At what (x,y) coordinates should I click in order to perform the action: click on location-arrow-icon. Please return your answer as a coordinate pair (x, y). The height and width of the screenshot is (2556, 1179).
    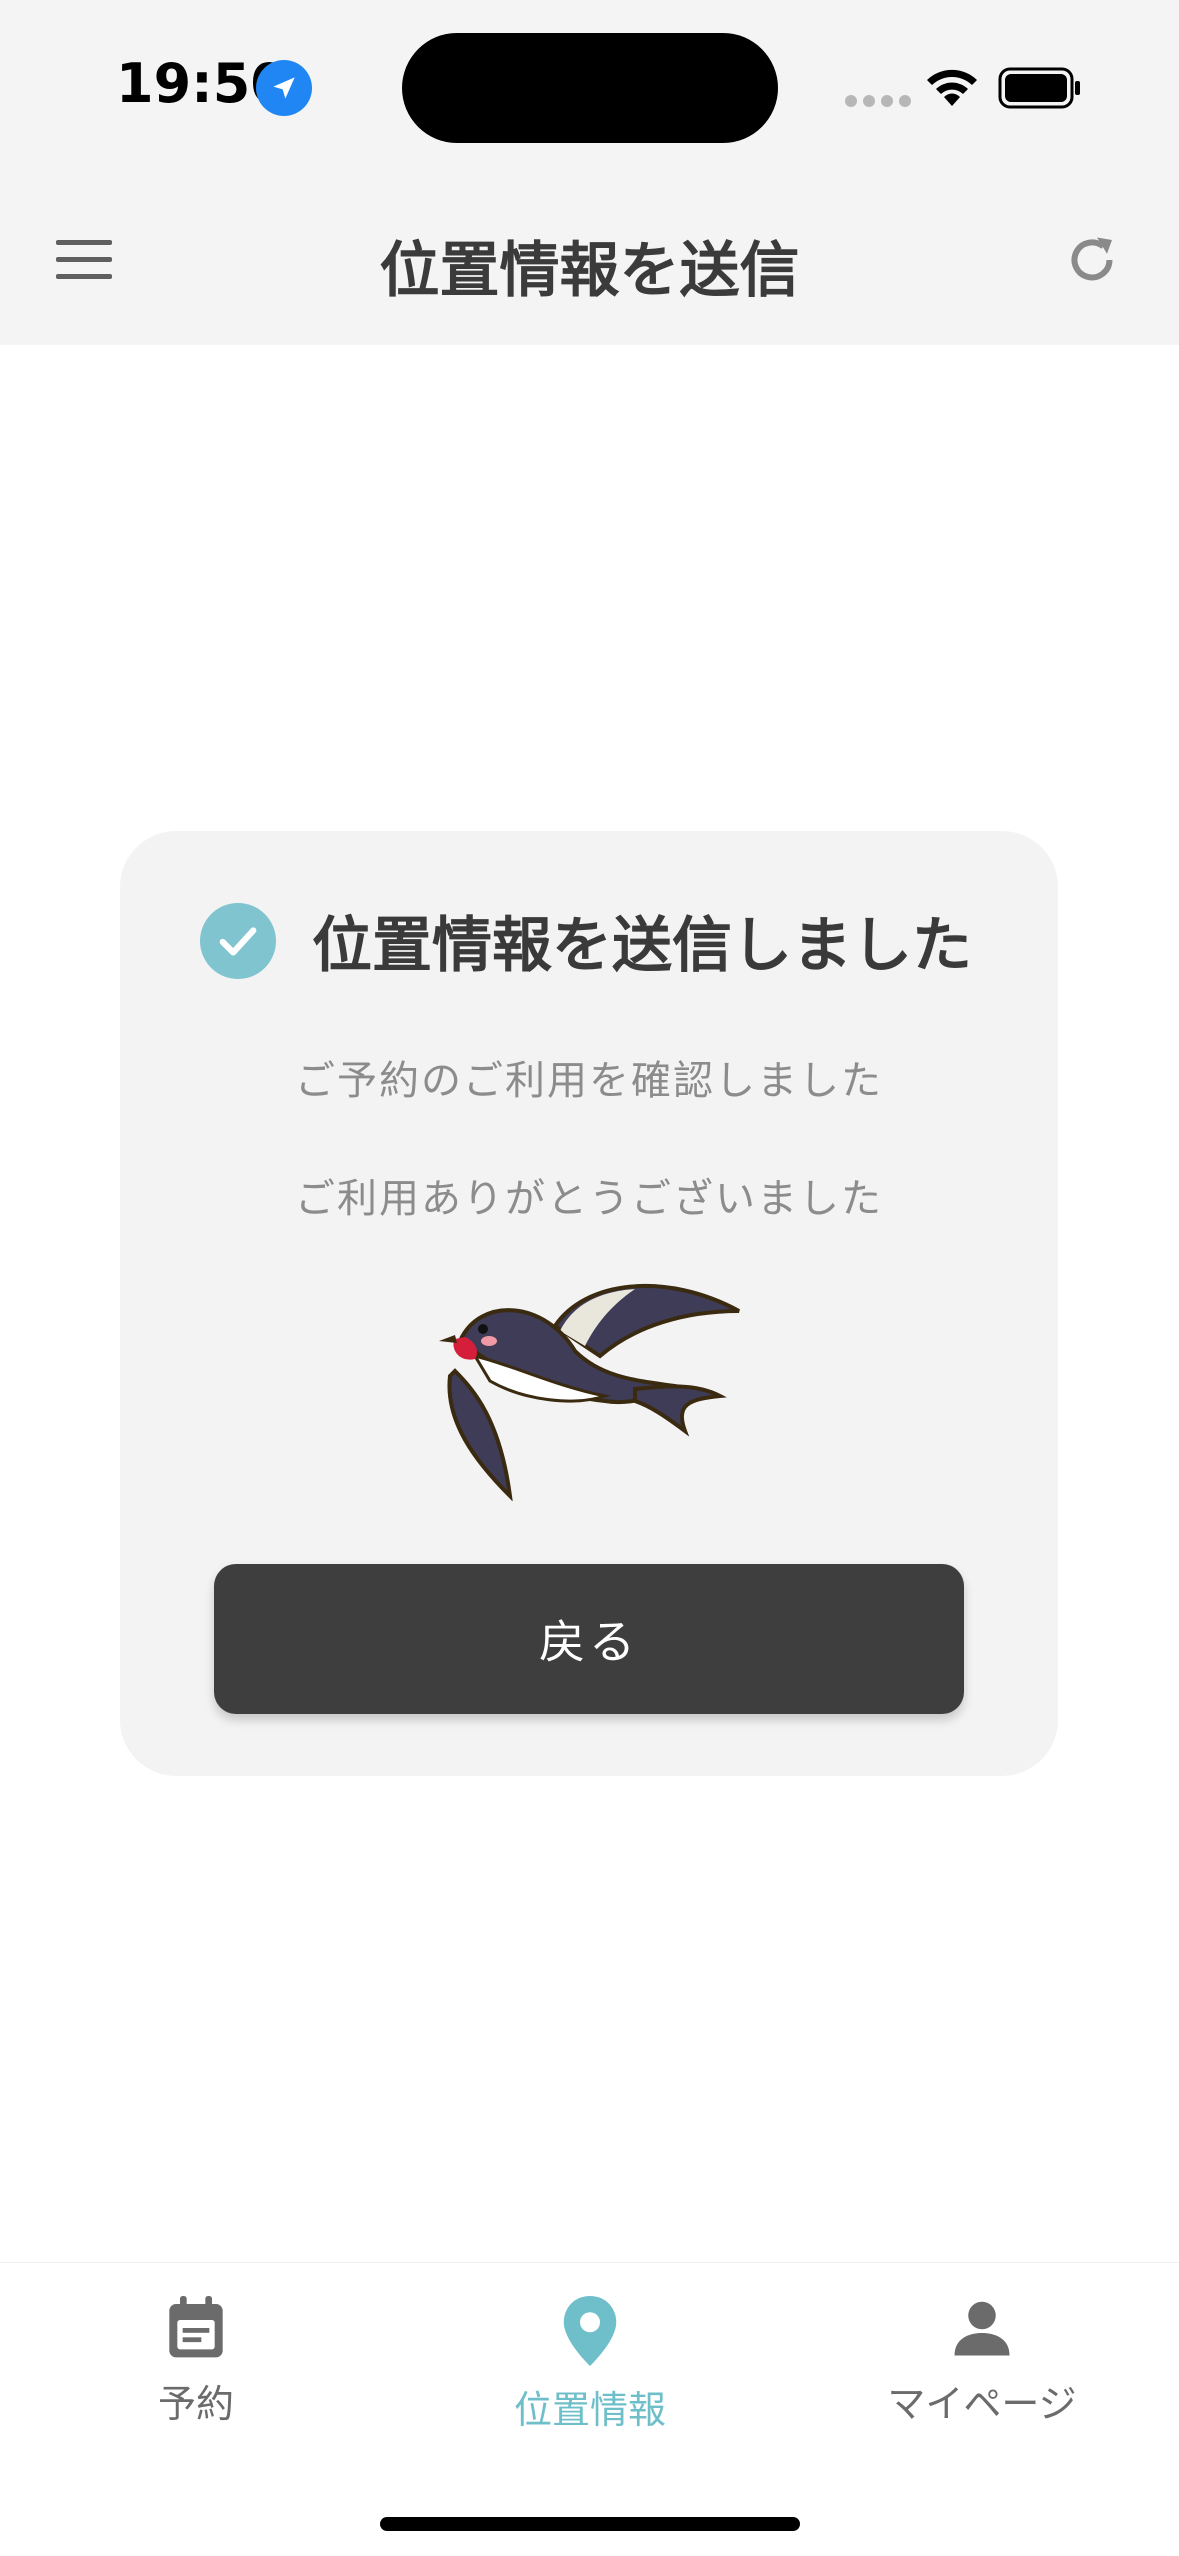
    Looking at the image, I should click on (284, 88).